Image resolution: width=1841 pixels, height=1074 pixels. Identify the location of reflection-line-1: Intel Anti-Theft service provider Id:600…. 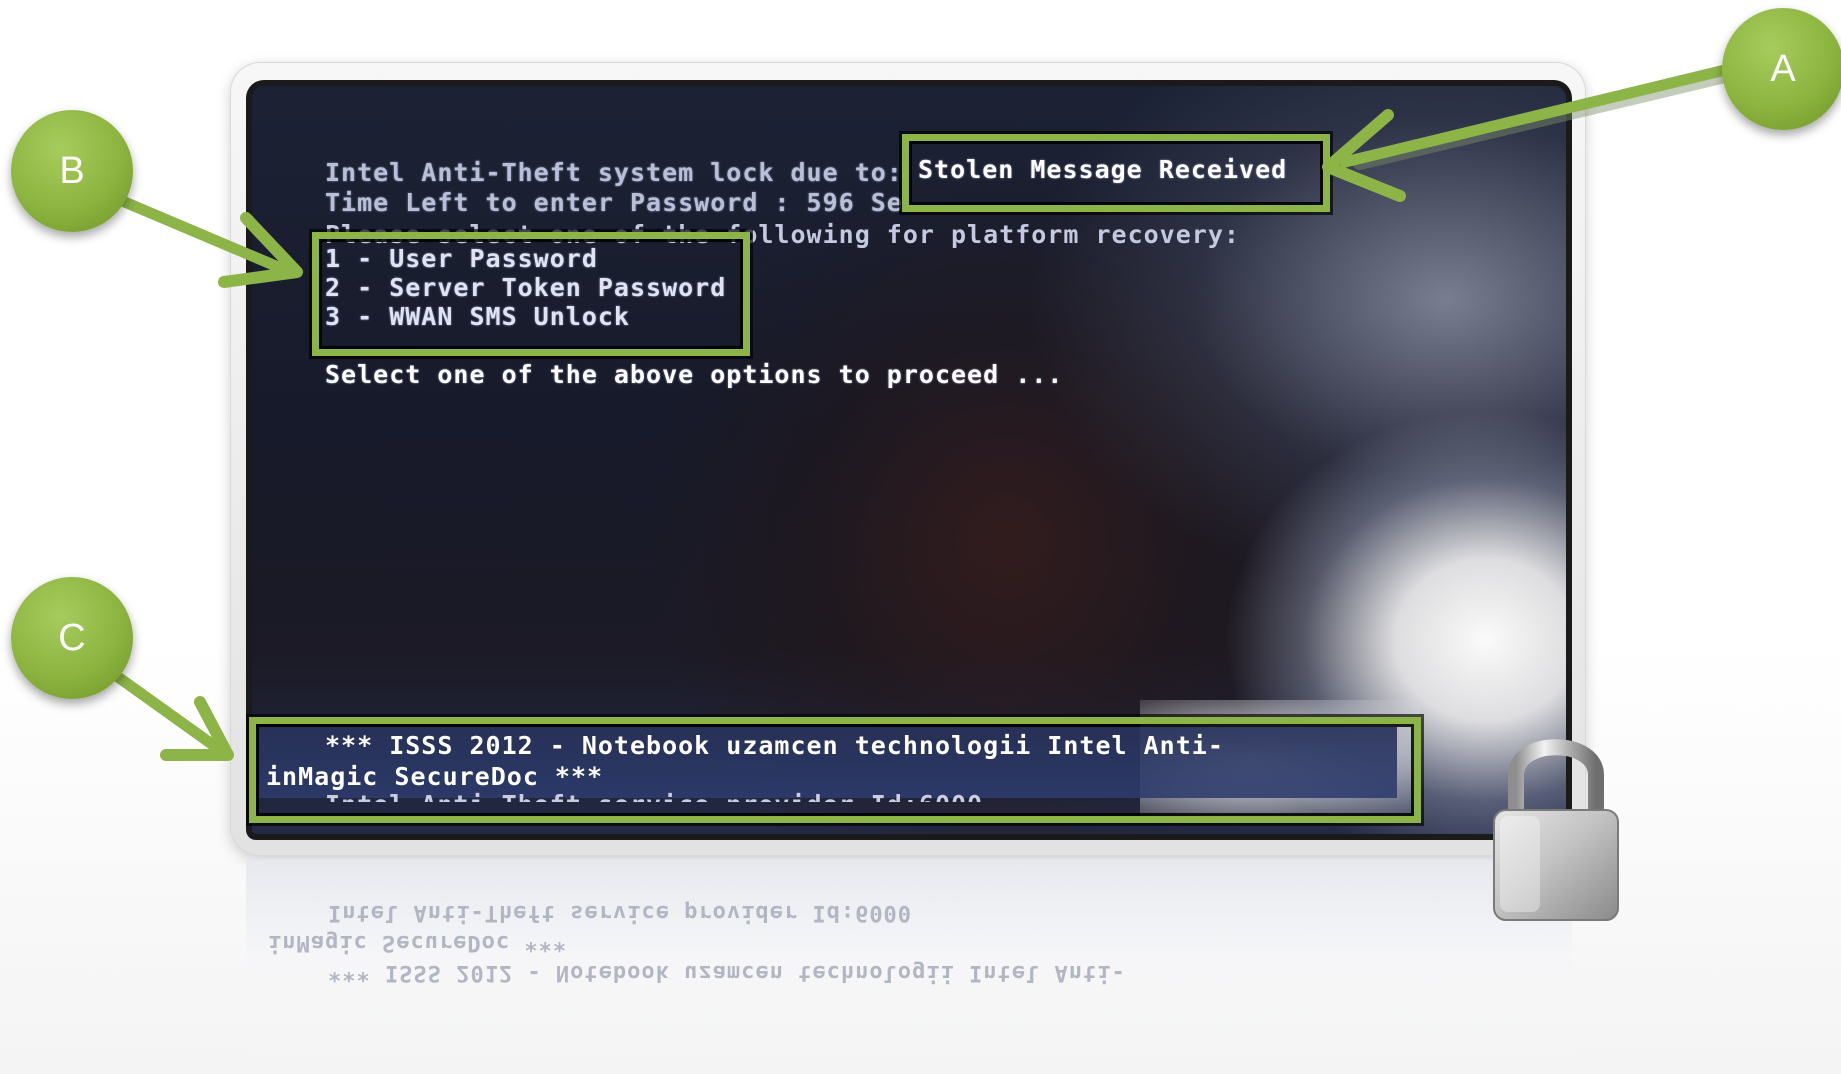
(620, 912).